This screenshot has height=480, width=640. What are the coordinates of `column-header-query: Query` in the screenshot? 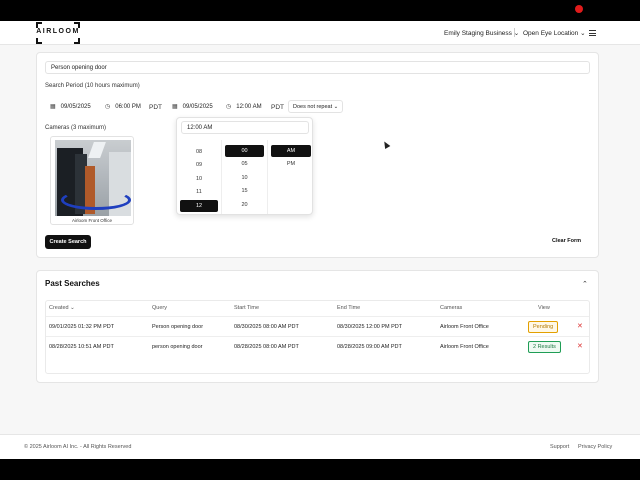 It's located at (159, 308).